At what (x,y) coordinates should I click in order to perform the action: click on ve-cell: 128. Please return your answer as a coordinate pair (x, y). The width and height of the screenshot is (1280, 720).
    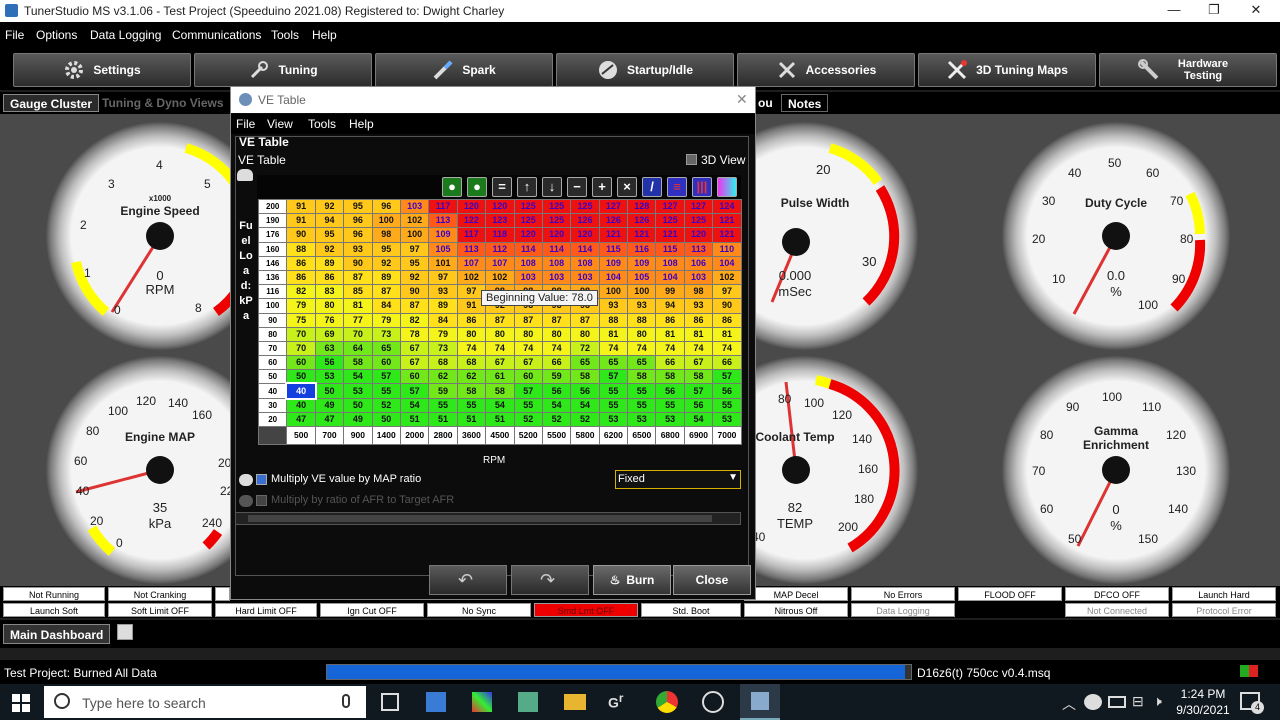
    Looking at the image, I should click on (642, 206).